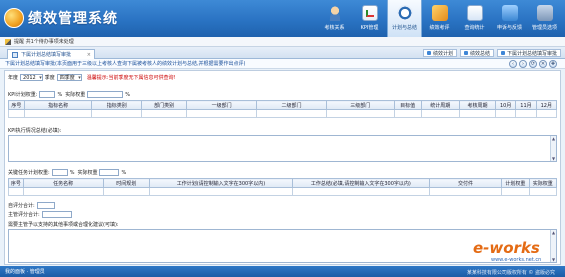  Describe the element at coordinates (24, 215) in the screenshot. I see `manager-score-label: 主管评分合计:` at that location.